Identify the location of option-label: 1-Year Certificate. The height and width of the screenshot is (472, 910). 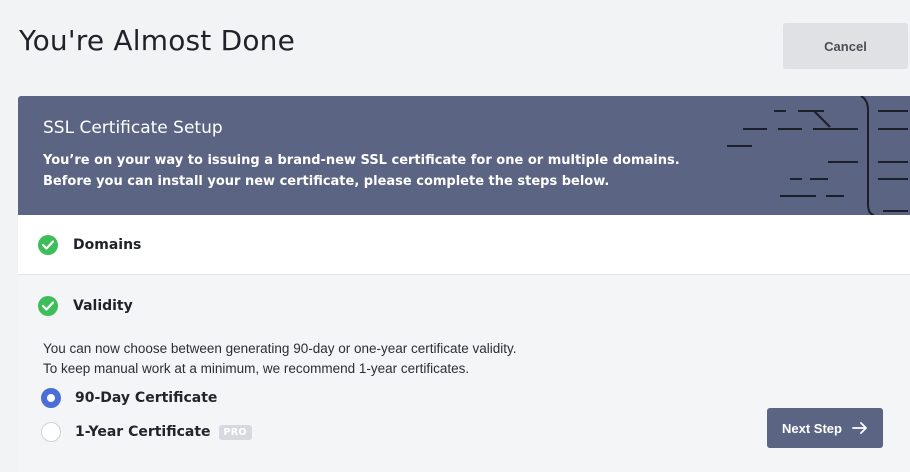
(143, 432).